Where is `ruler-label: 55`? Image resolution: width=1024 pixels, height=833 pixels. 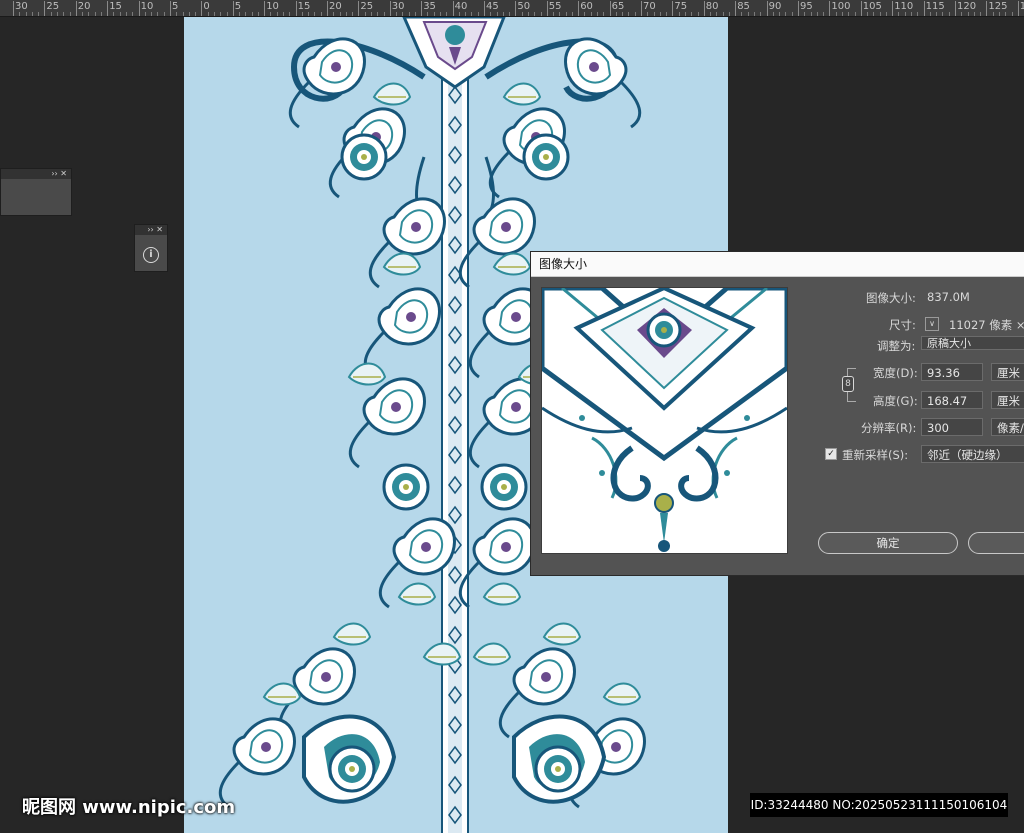 ruler-label: 55 is located at coordinates (555, 6).